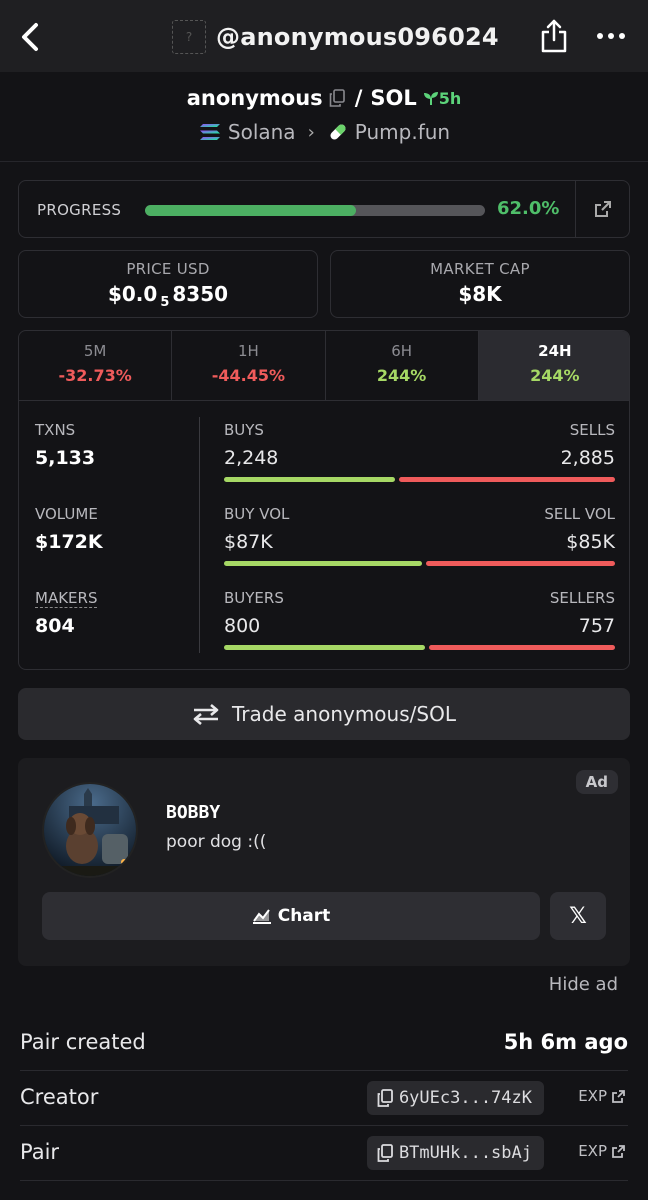  What do you see at coordinates (206, 714) in the screenshot?
I see `swap-arrows-icon` at bounding box center [206, 714].